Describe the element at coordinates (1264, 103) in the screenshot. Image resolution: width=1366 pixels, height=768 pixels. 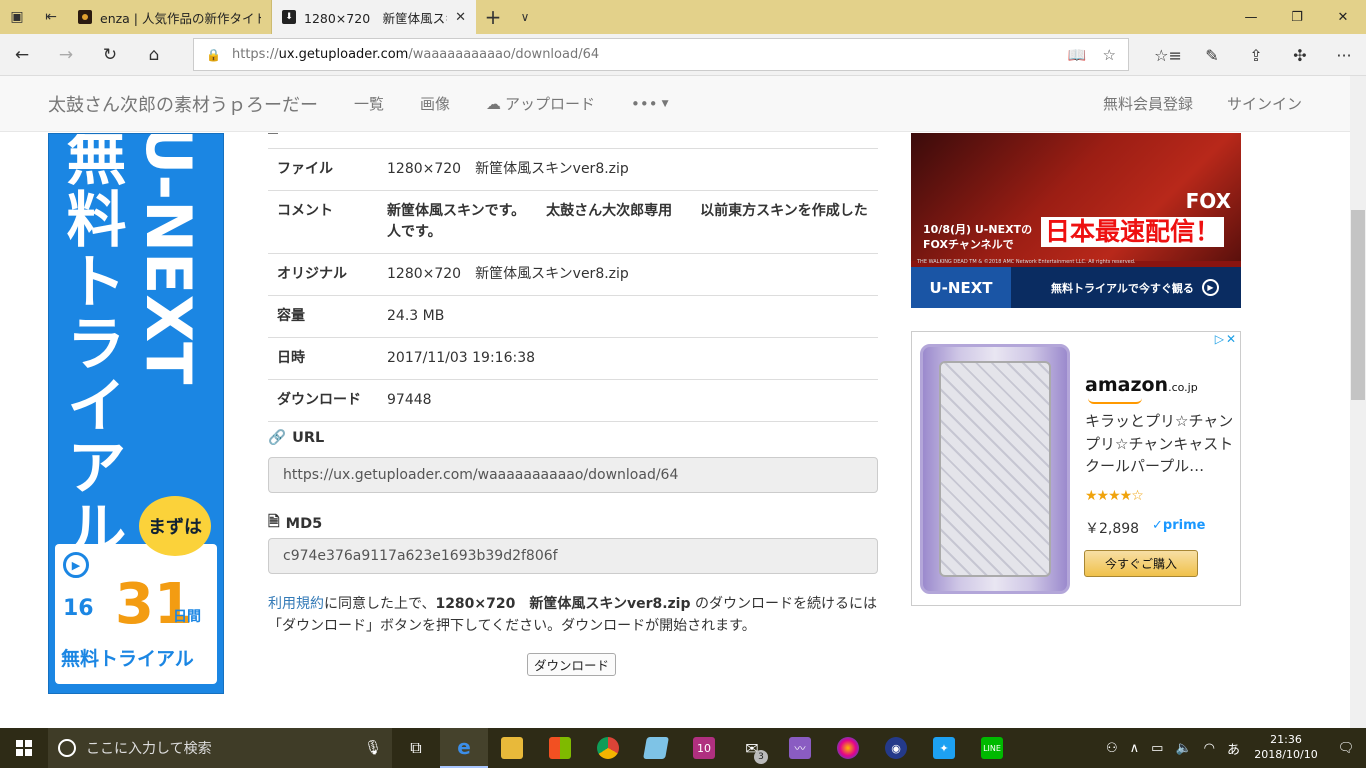
I see `signin-link: サインイン` at that location.